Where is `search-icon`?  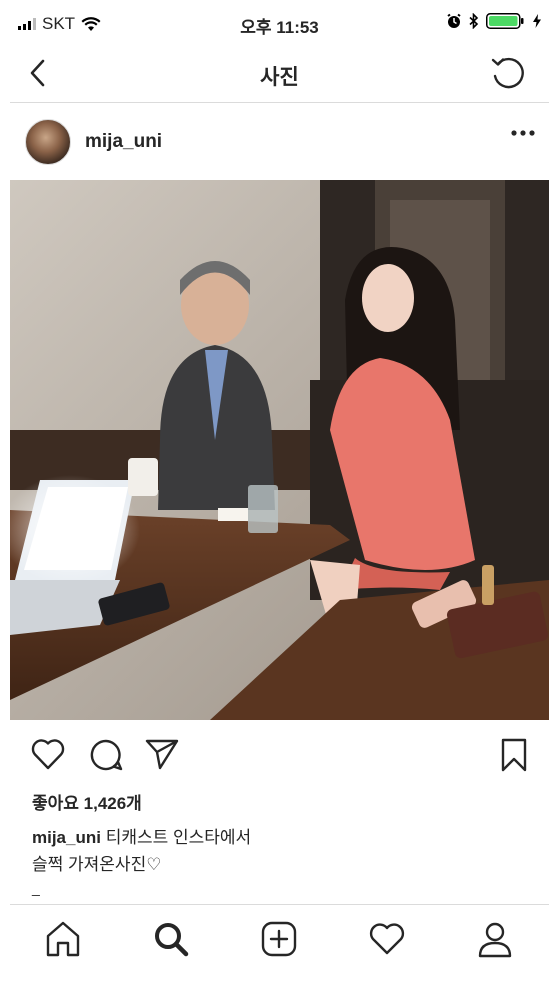 search-icon is located at coordinates (171, 939).